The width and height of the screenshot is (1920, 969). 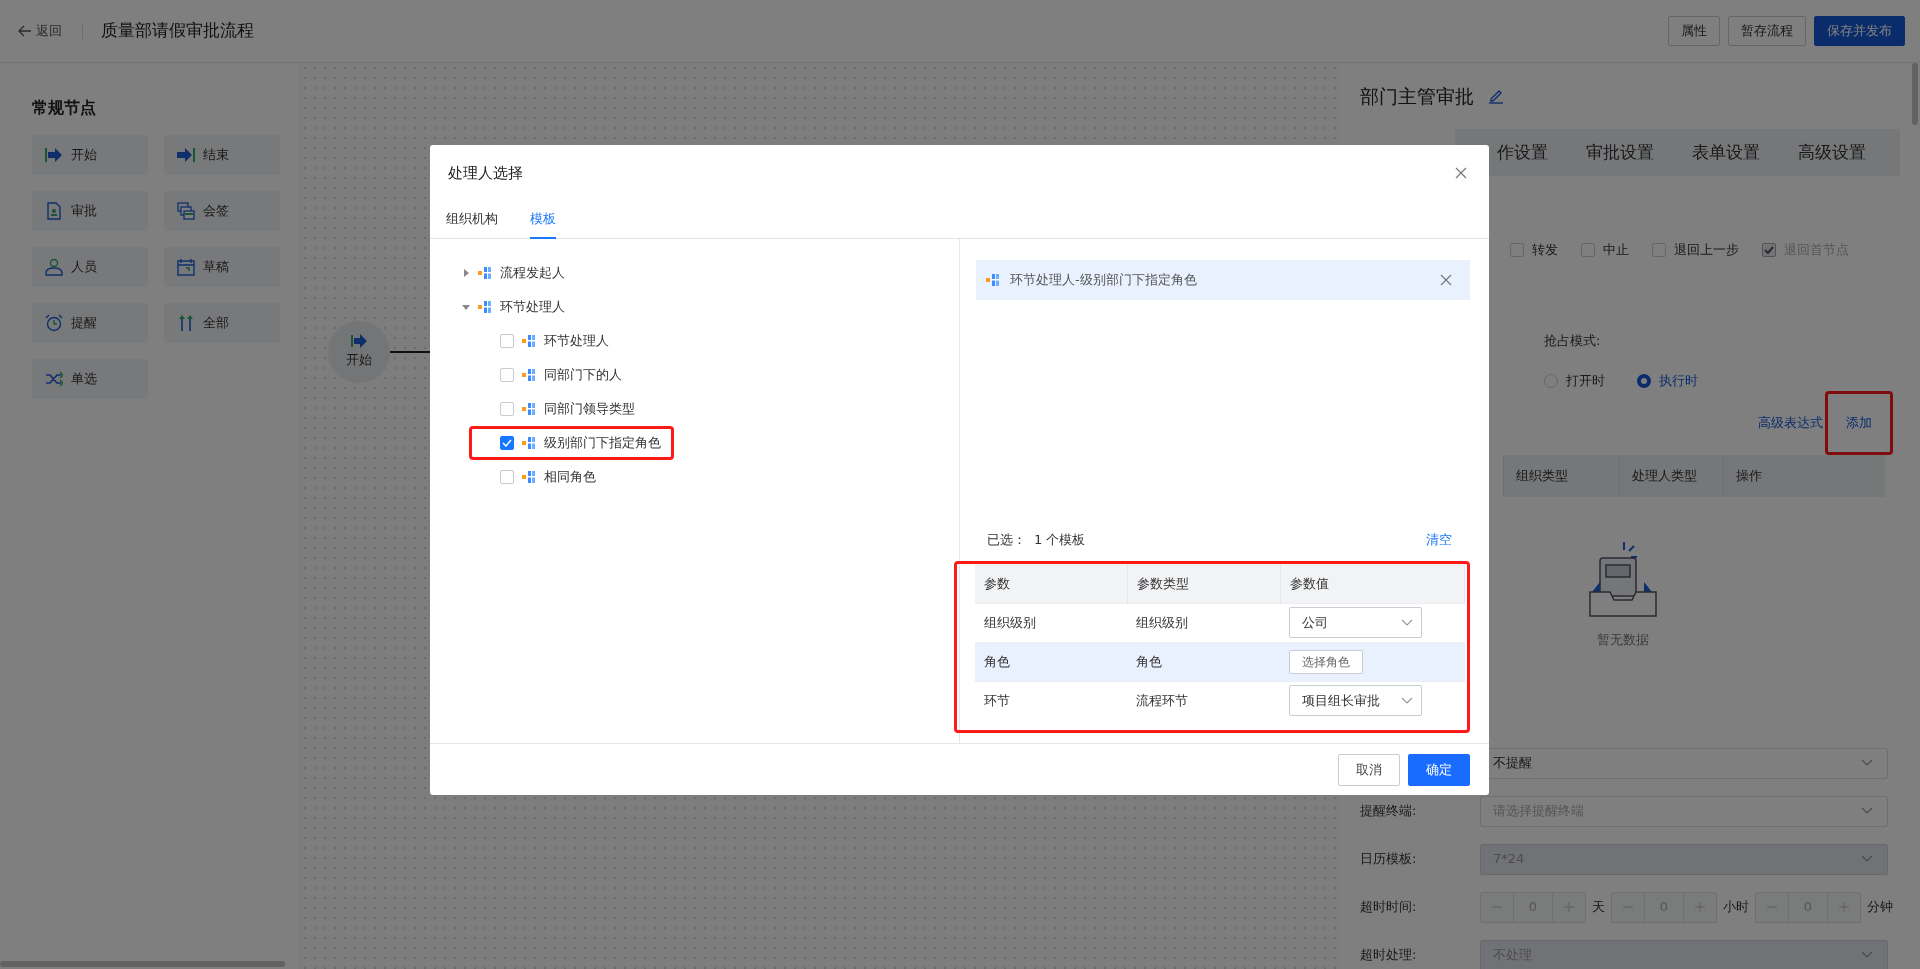 What do you see at coordinates (1203, 583) in the screenshot?
I see `column-header: 参数类型` at bounding box center [1203, 583].